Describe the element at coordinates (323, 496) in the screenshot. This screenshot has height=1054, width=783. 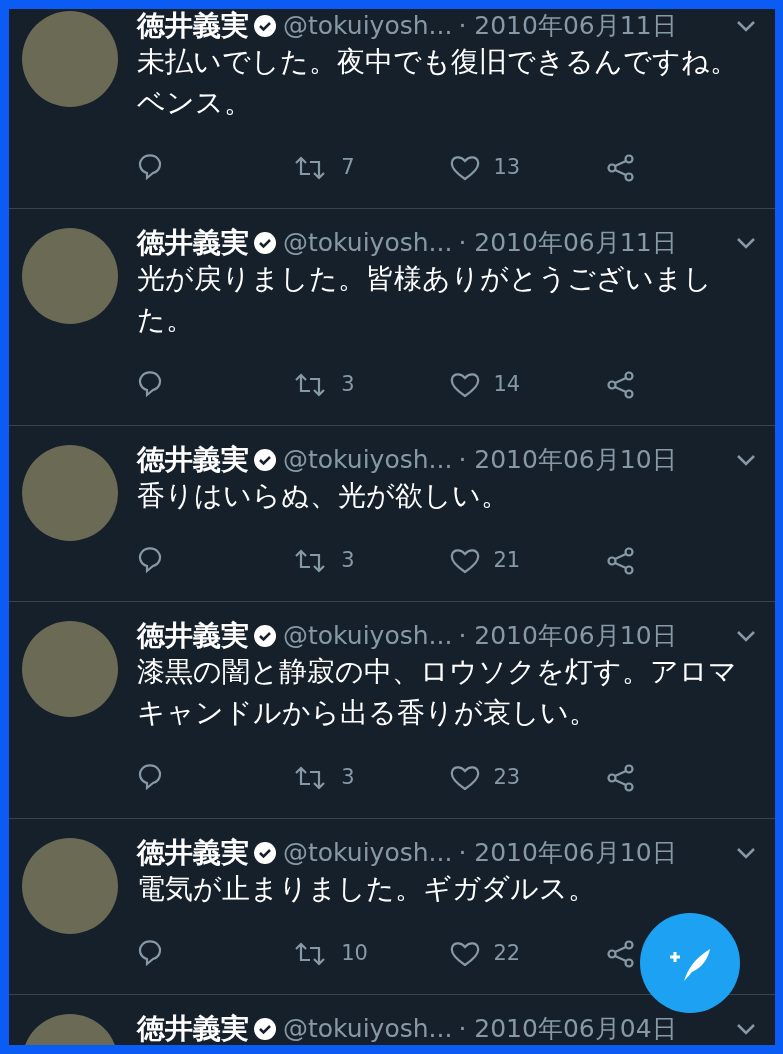
I see `tweet-text: 香りはいらぬ、光が欲しい。` at that location.